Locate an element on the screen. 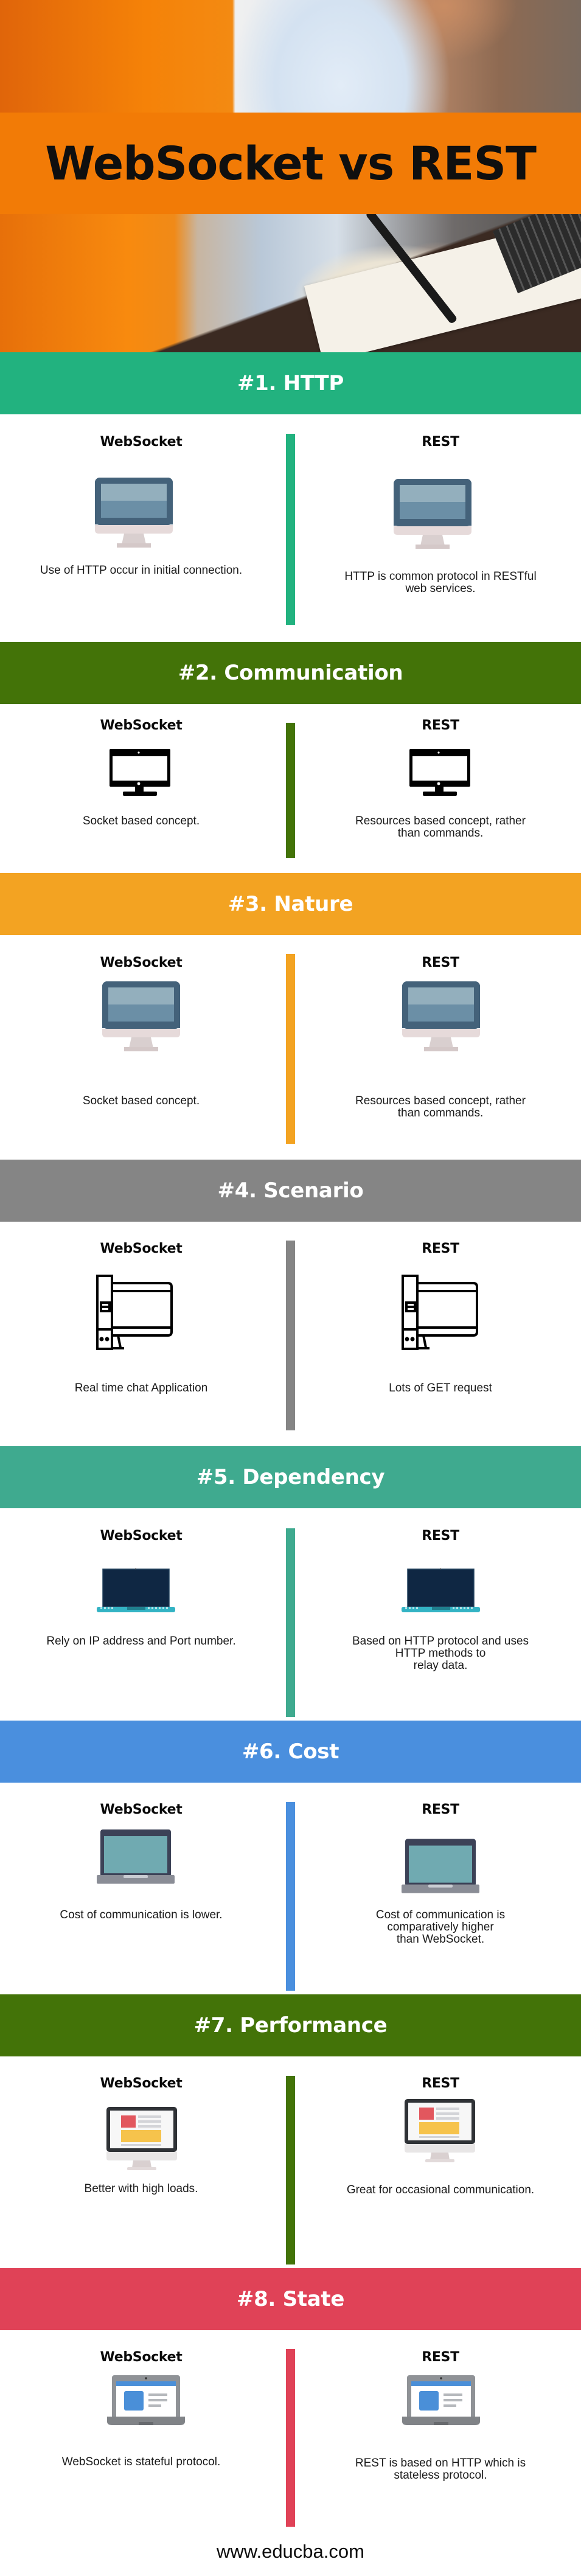  section-header-band: #5. Dependency is located at coordinates (290, 1477).